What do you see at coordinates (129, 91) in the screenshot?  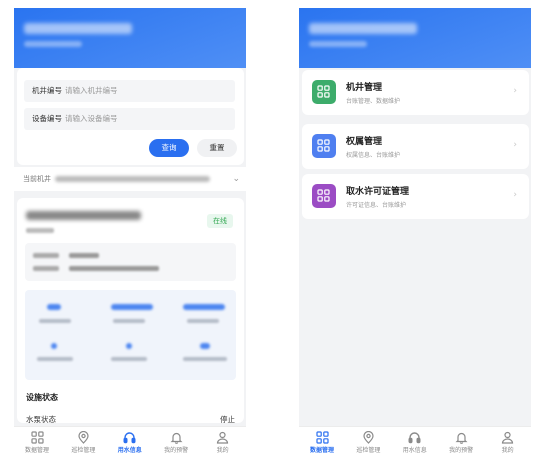 I see `machine-number-input: 机井编号 请输入机井编号` at bounding box center [129, 91].